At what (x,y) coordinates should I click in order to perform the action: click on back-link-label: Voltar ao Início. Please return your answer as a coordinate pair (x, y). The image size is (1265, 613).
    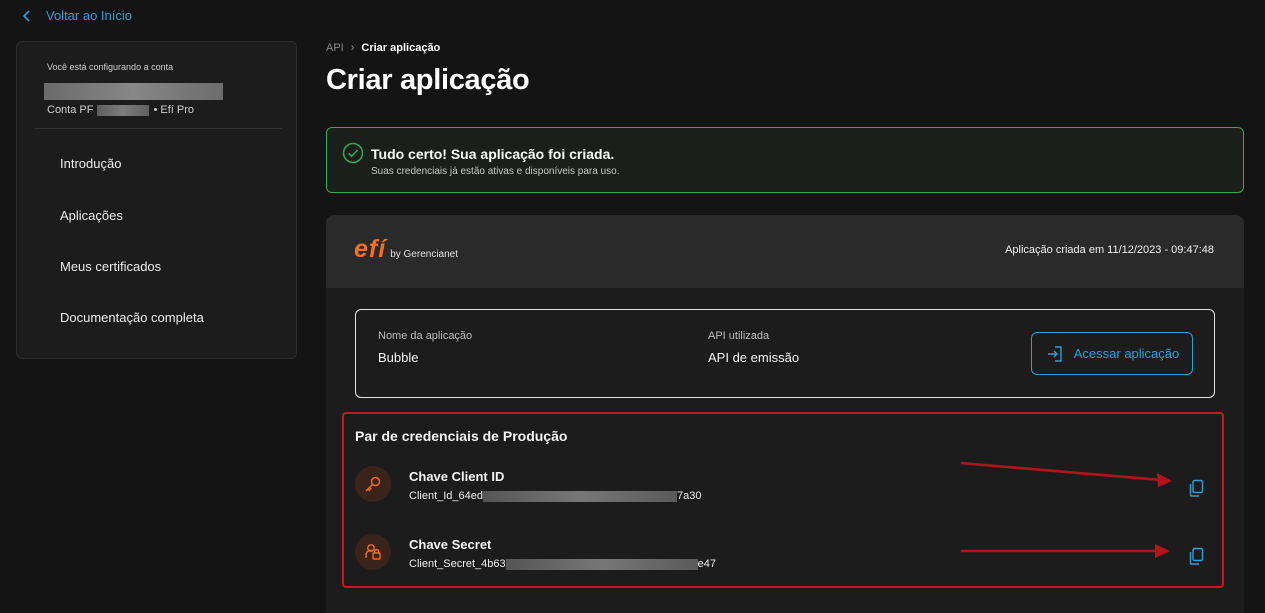
    Looking at the image, I should click on (89, 15).